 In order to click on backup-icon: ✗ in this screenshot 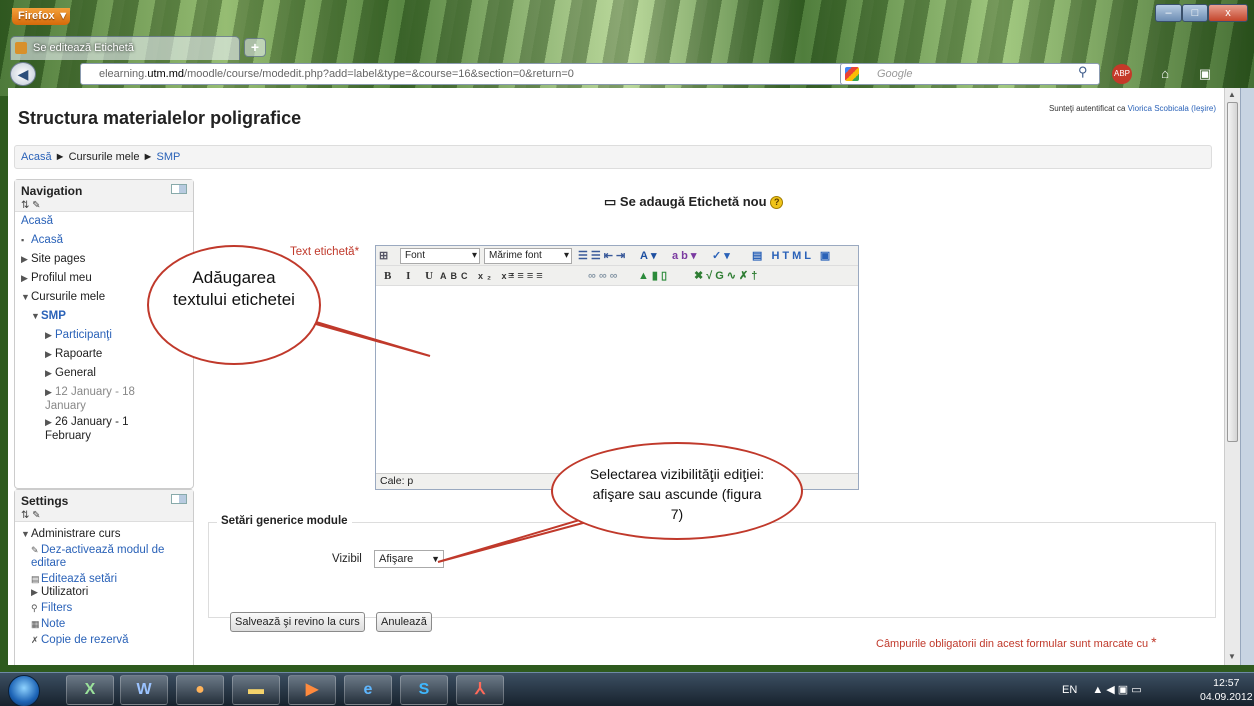, I will do `click(35, 640)`.